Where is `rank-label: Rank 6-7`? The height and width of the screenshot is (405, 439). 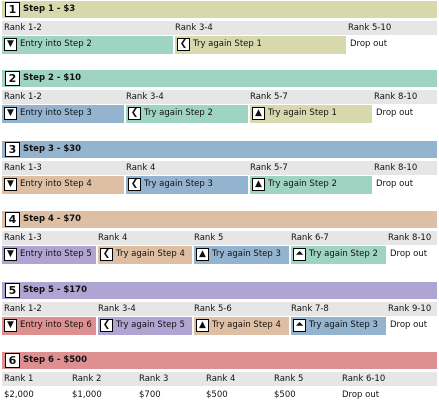 rank-label: Rank 6-7 is located at coordinates (310, 238).